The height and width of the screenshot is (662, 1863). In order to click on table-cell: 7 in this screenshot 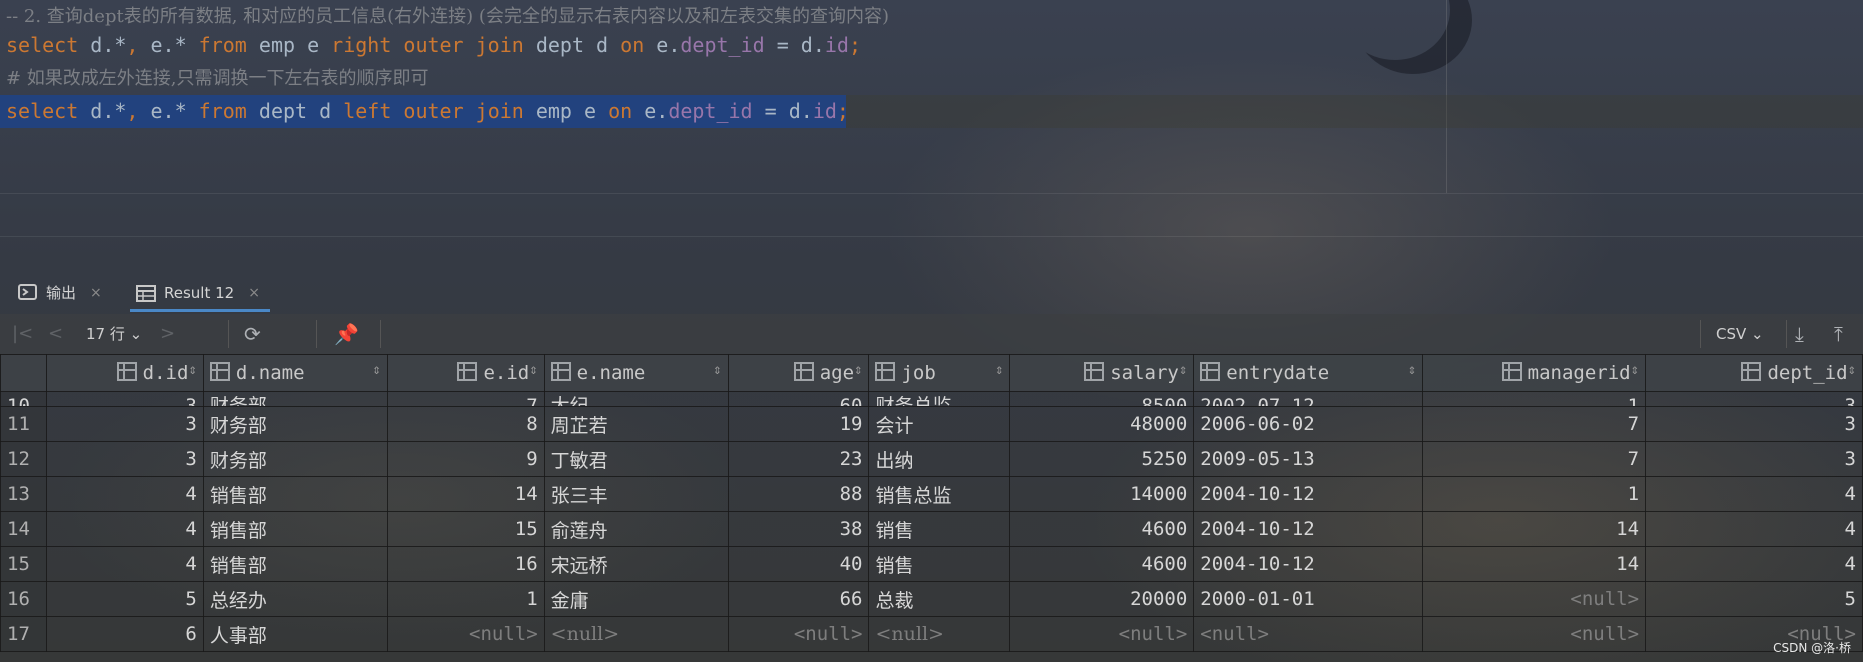, I will do `click(1534, 424)`.